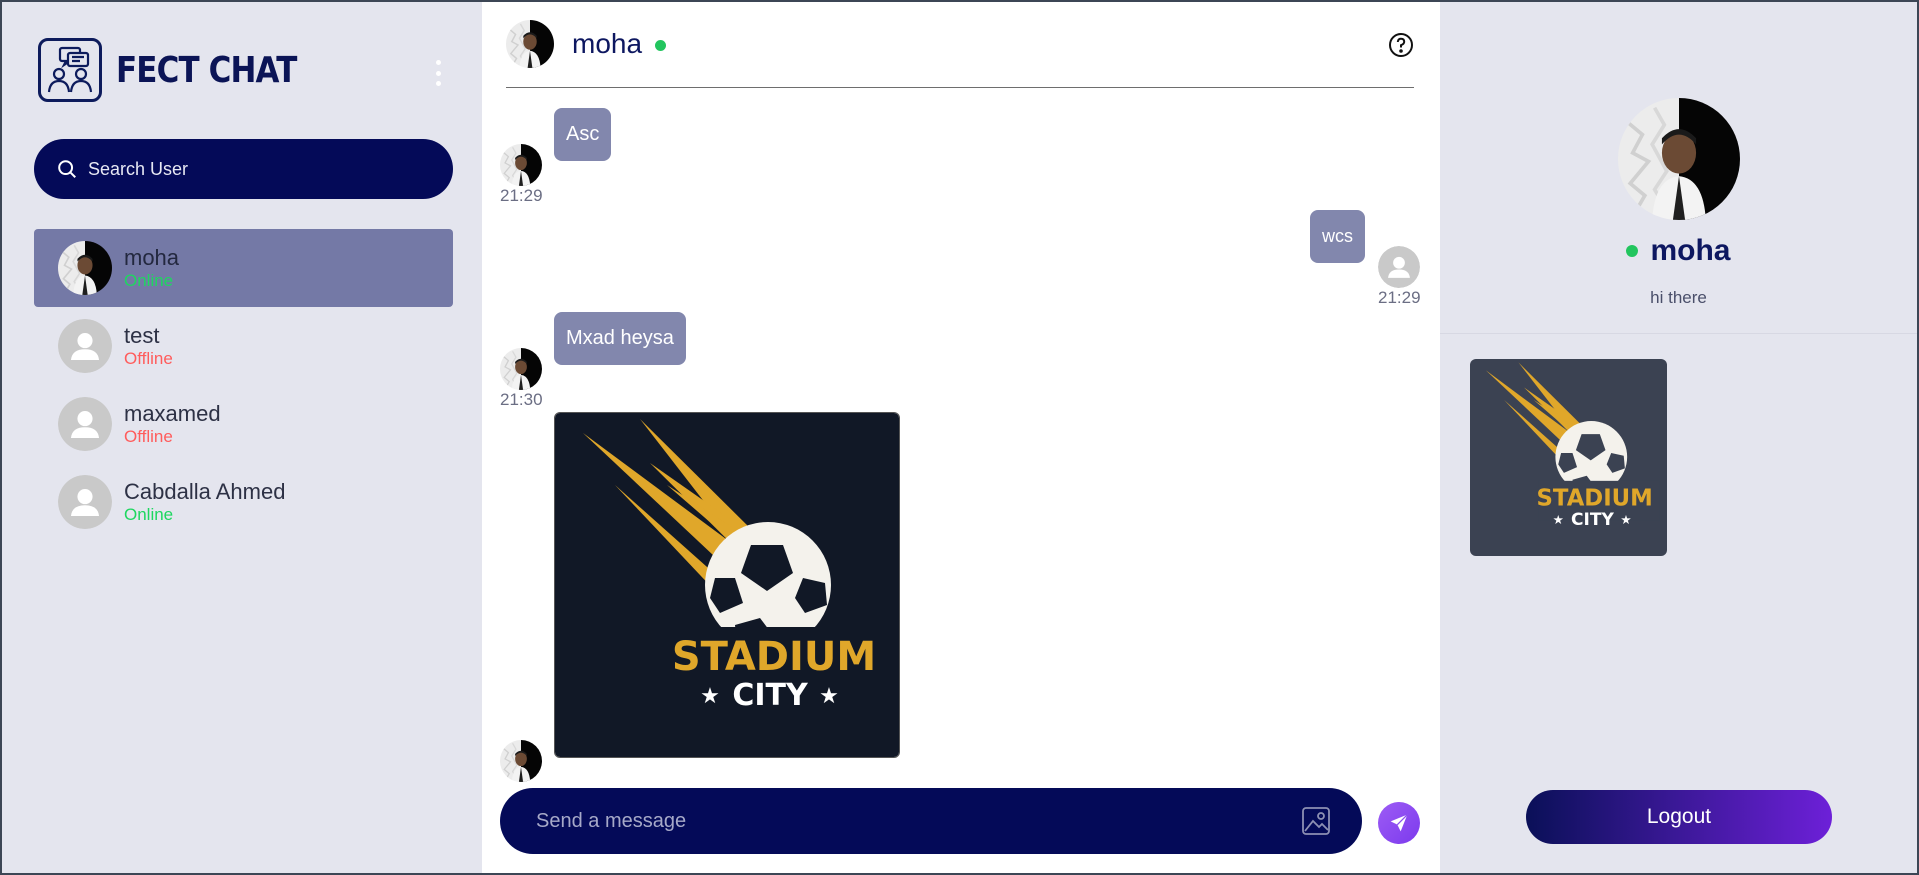  I want to click on message-input, so click(906, 821).